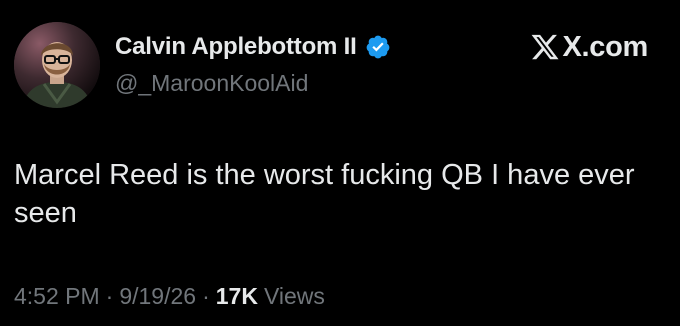 Image resolution: width=680 pixels, height=326 pixels. Describe the element at coordinates (211, 83) in the screenshot. I see `author-handle: @_MaroonKoolAid` at that location.